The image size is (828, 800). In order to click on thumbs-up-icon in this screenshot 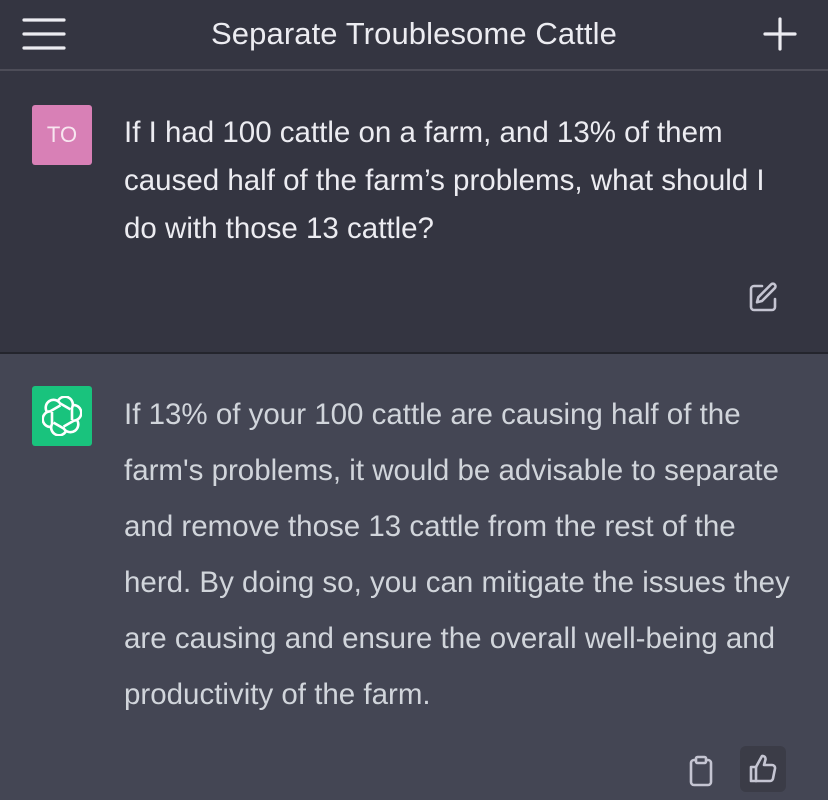, I will do `click(763, 769)`.